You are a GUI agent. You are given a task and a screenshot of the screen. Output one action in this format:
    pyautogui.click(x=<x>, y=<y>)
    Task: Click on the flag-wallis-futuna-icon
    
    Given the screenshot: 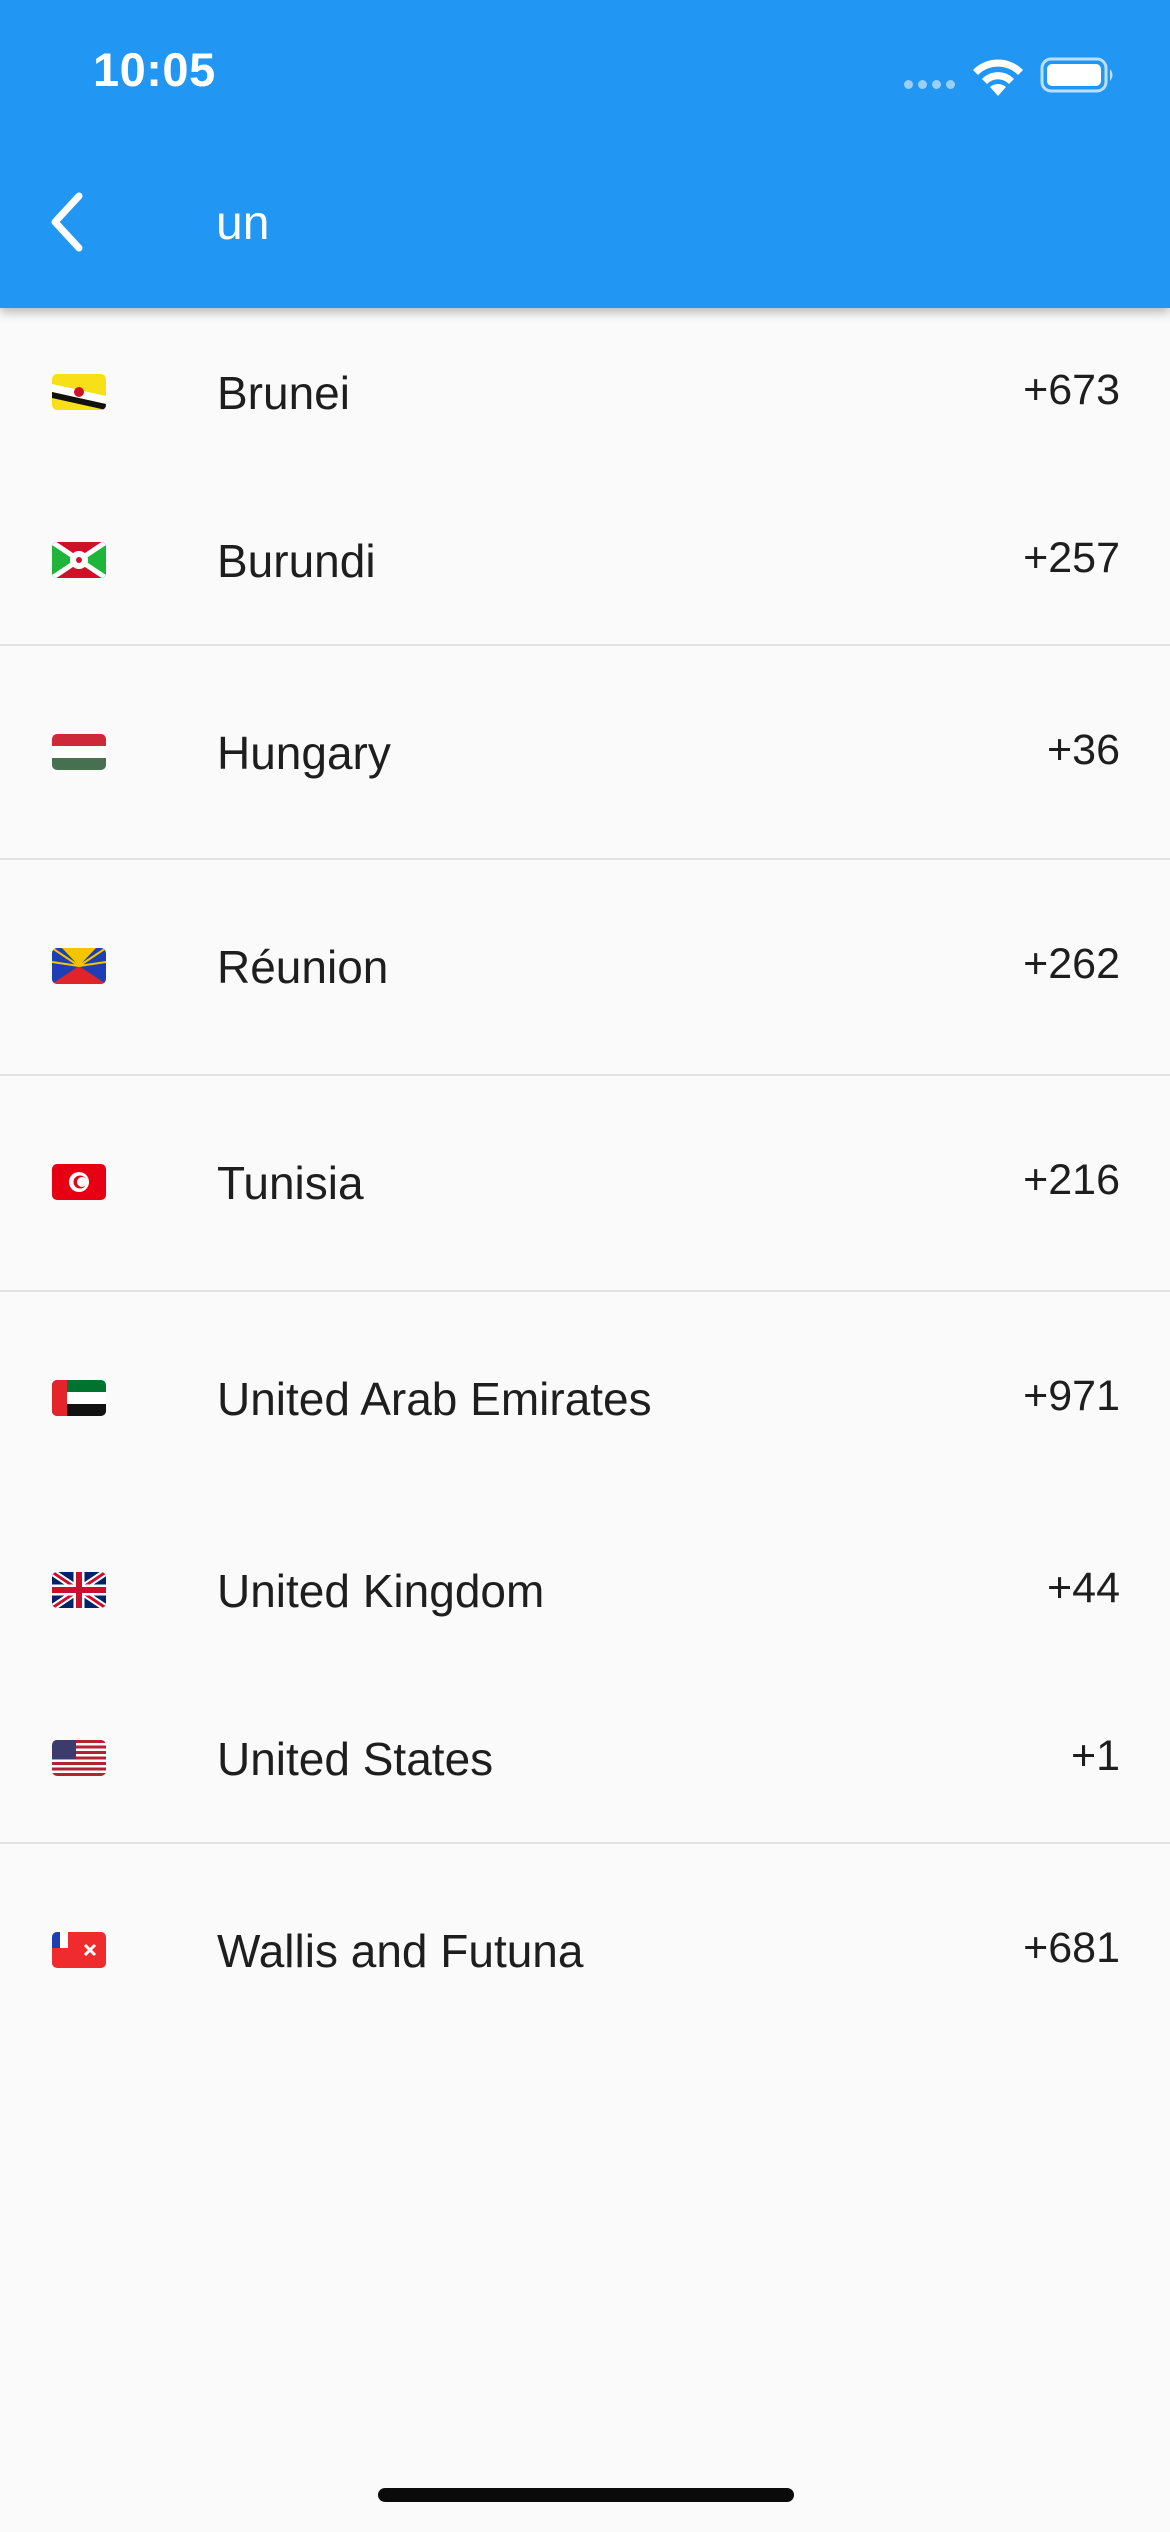 What is the action you would take?
    pyautogui.click(x=79, y=1950)
    